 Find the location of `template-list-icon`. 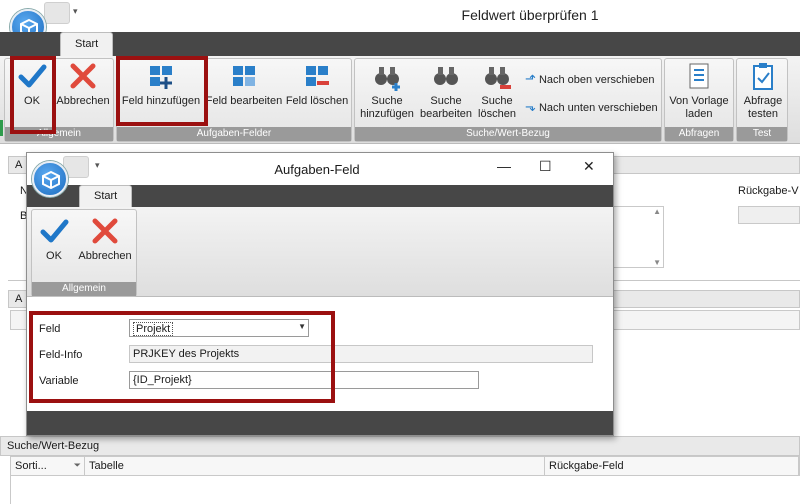

template-list-icon is located at coordinates (699, 76).